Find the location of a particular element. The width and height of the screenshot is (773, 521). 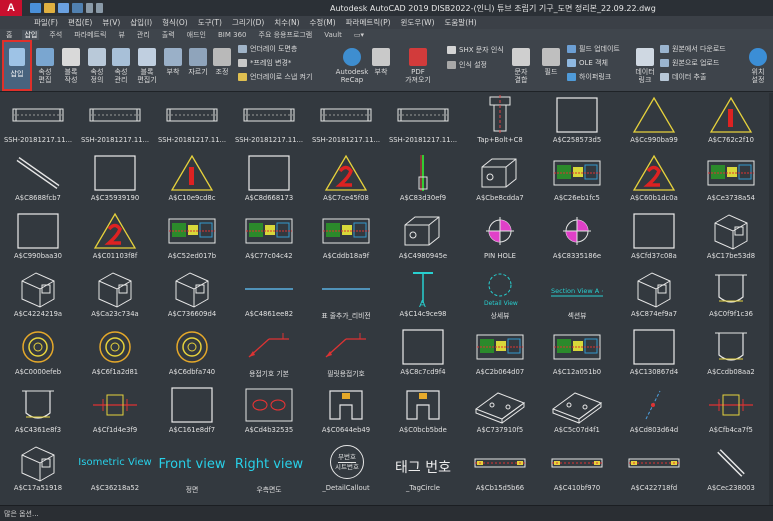

palette-scrollbar is located at coordinates (771, 299).